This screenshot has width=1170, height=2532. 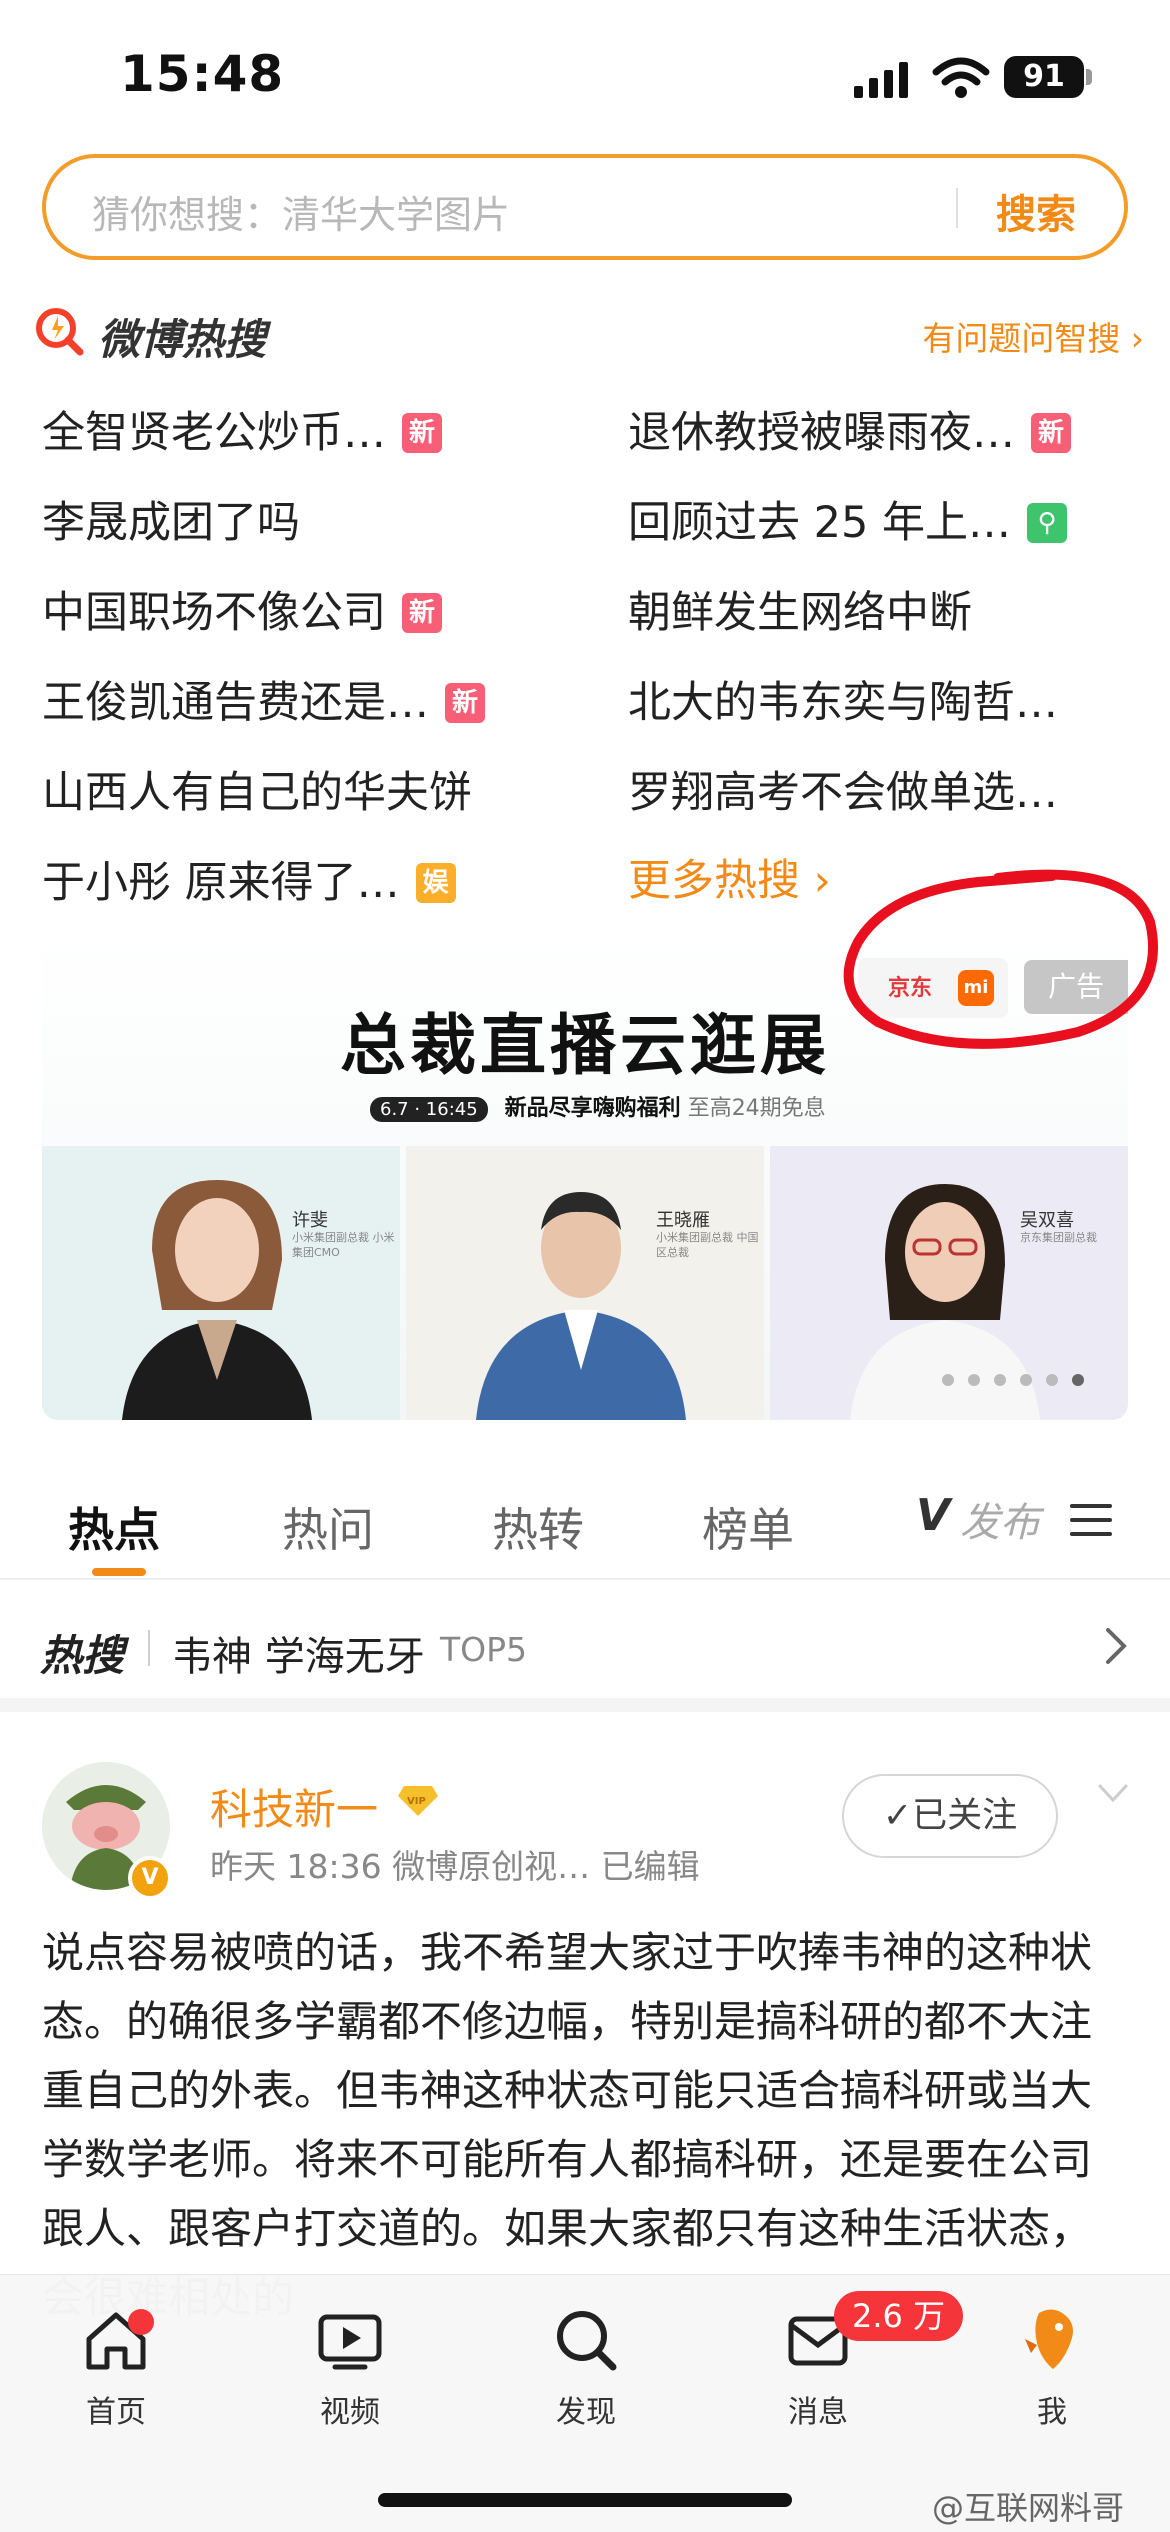 I want to click on notification-dot, so click(x=141, y=2322).